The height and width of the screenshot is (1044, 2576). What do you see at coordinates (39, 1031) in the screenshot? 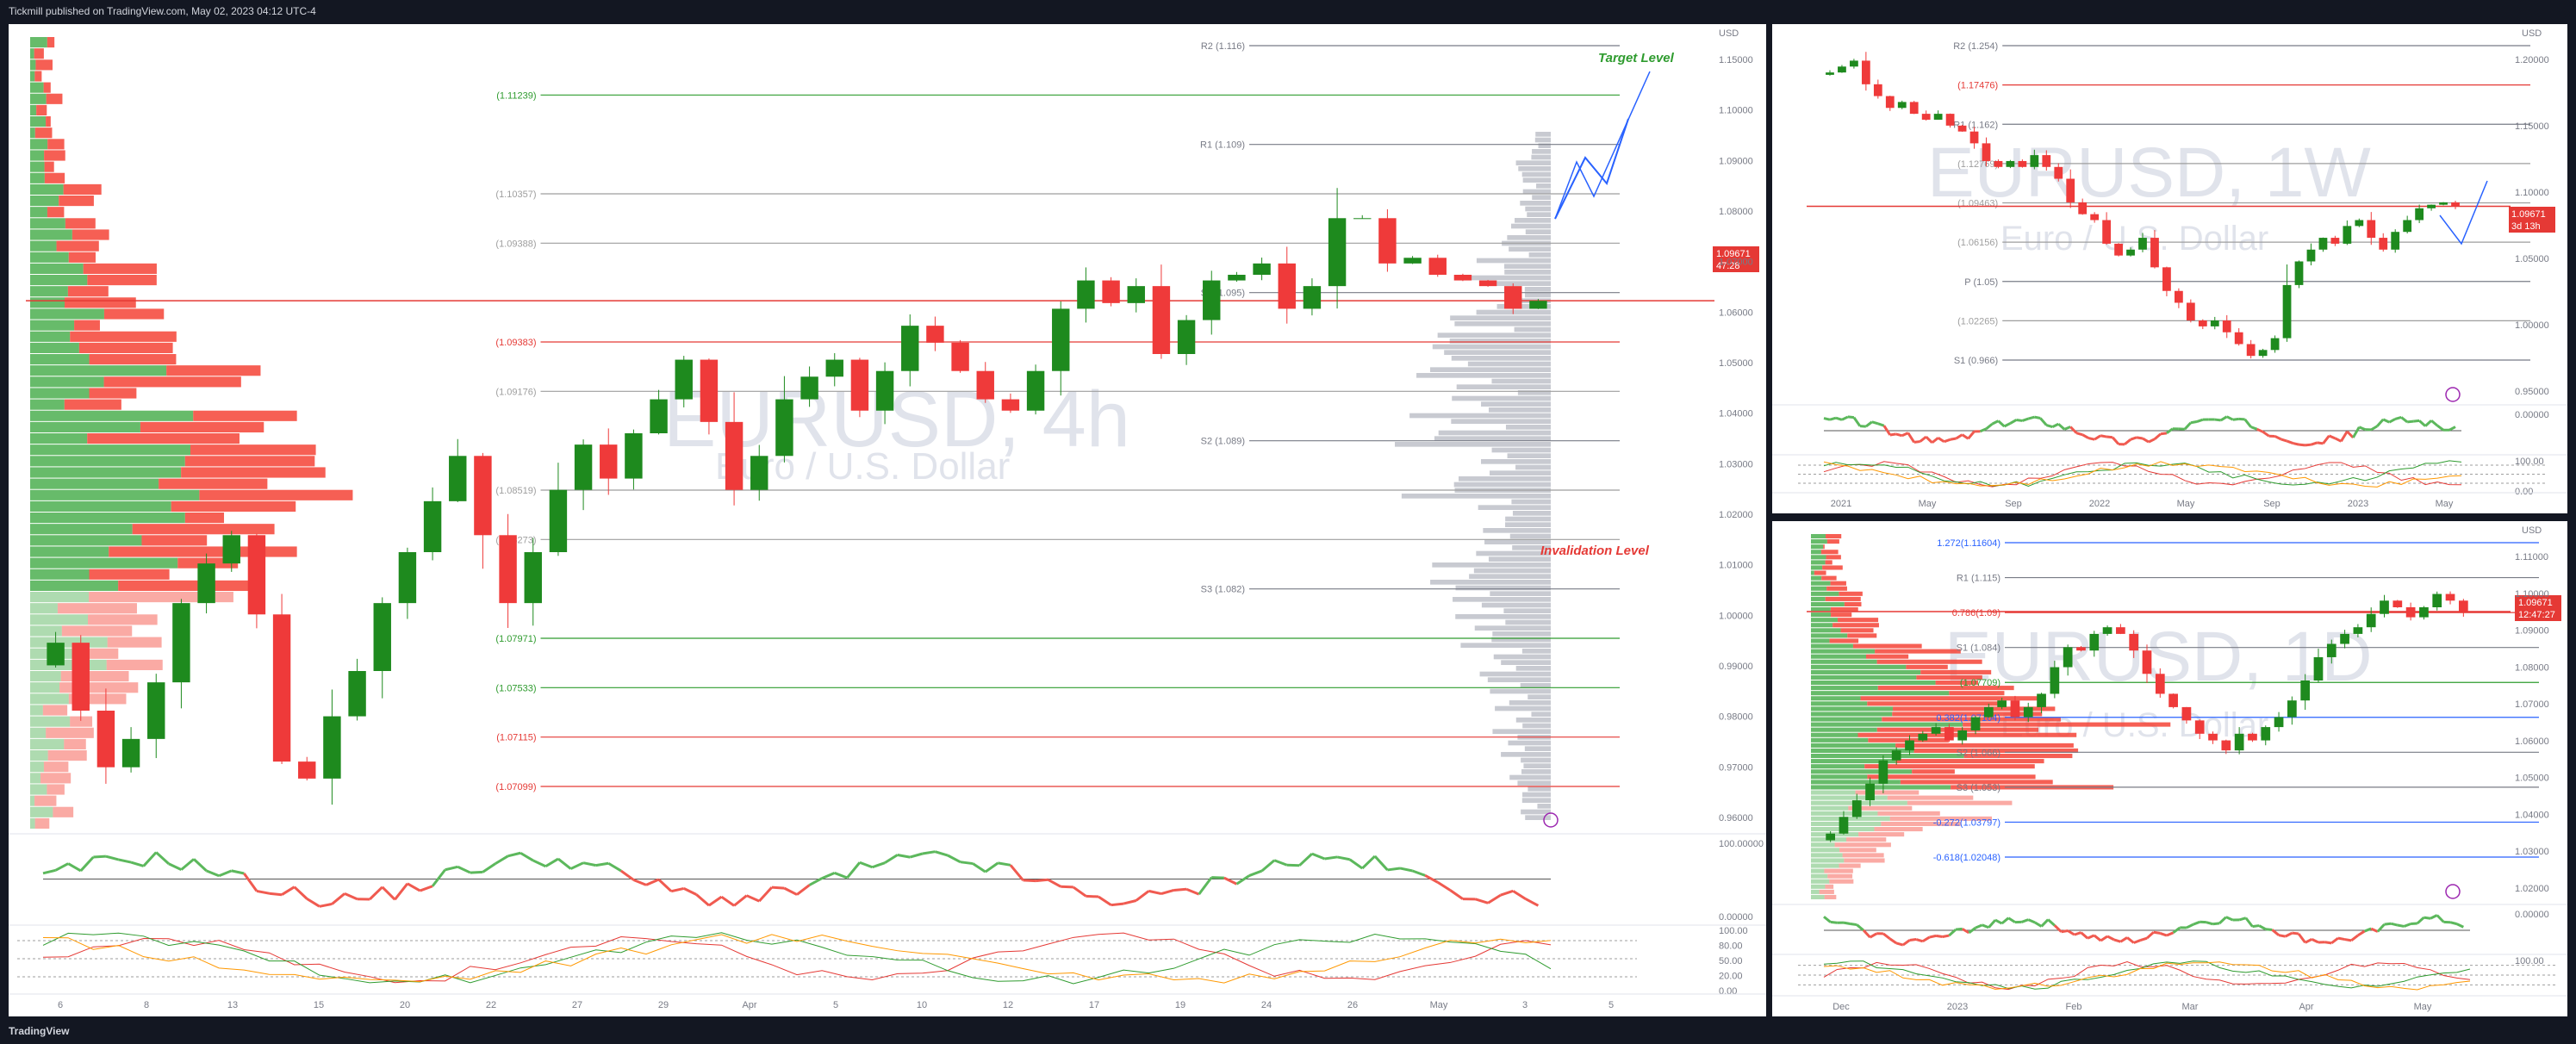
I see `tradingview-logo: TradingView` at bounding box center [39, 1031].